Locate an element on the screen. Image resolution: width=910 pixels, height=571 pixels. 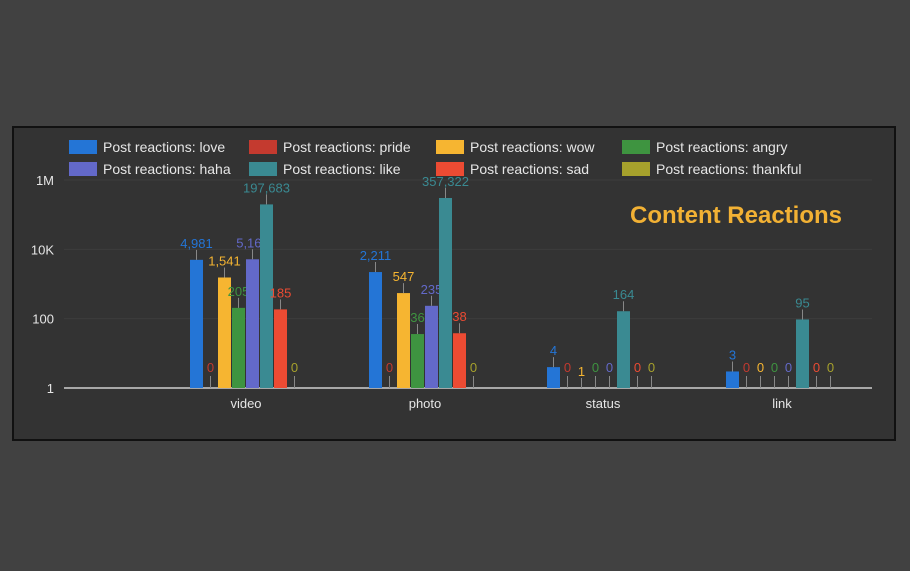
data-label: 38 is located at coordinates (459, 316).